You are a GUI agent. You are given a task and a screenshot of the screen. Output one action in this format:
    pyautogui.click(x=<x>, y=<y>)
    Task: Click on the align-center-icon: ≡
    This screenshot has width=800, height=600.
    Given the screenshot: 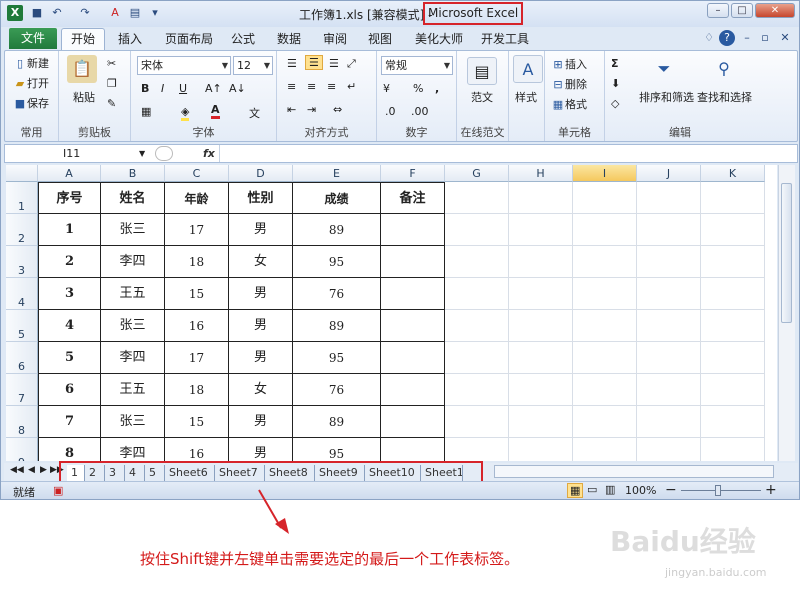 What is the action you would take?
    pyautogui.click(x=311, y=86)
    